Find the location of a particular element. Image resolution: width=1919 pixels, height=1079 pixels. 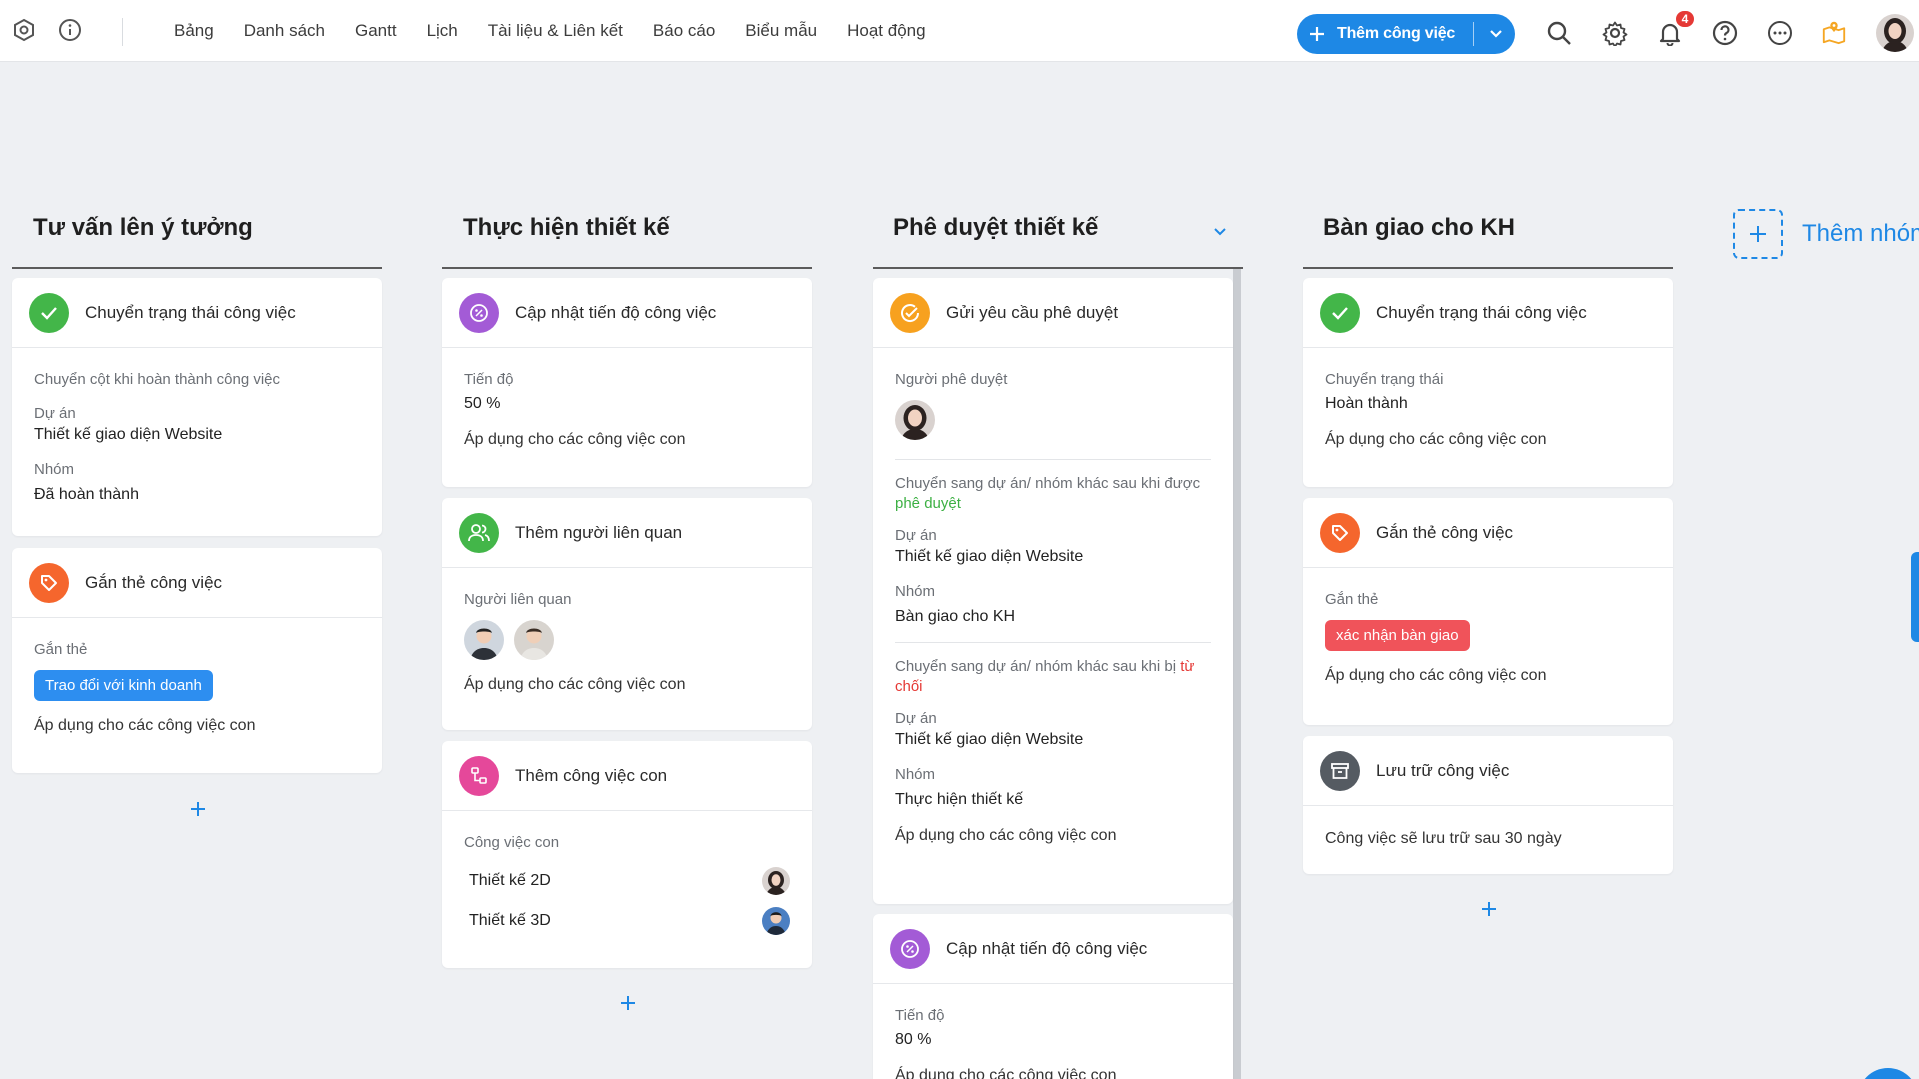

column-title: Phê duyệt thiết kế is located at coordinates (995, 228).